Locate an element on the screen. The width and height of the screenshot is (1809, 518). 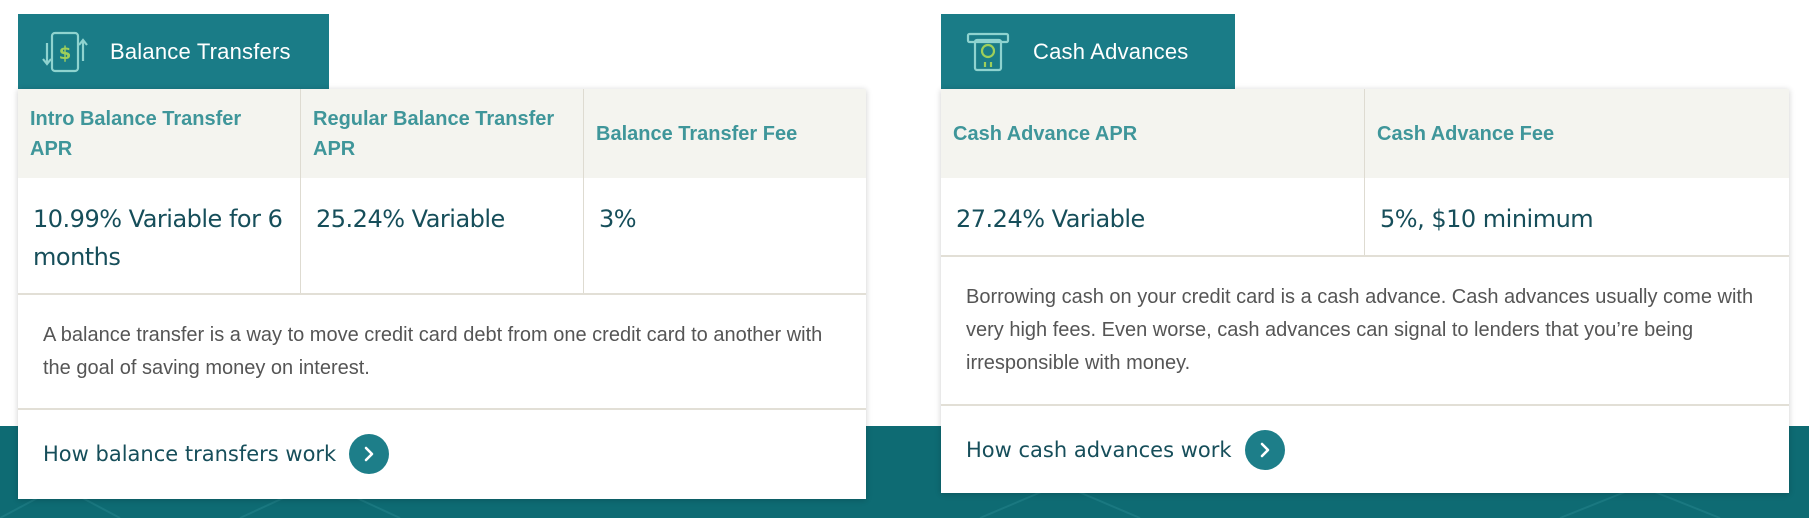
link-label: How cash advances work is located at coordinates (1099, 450).